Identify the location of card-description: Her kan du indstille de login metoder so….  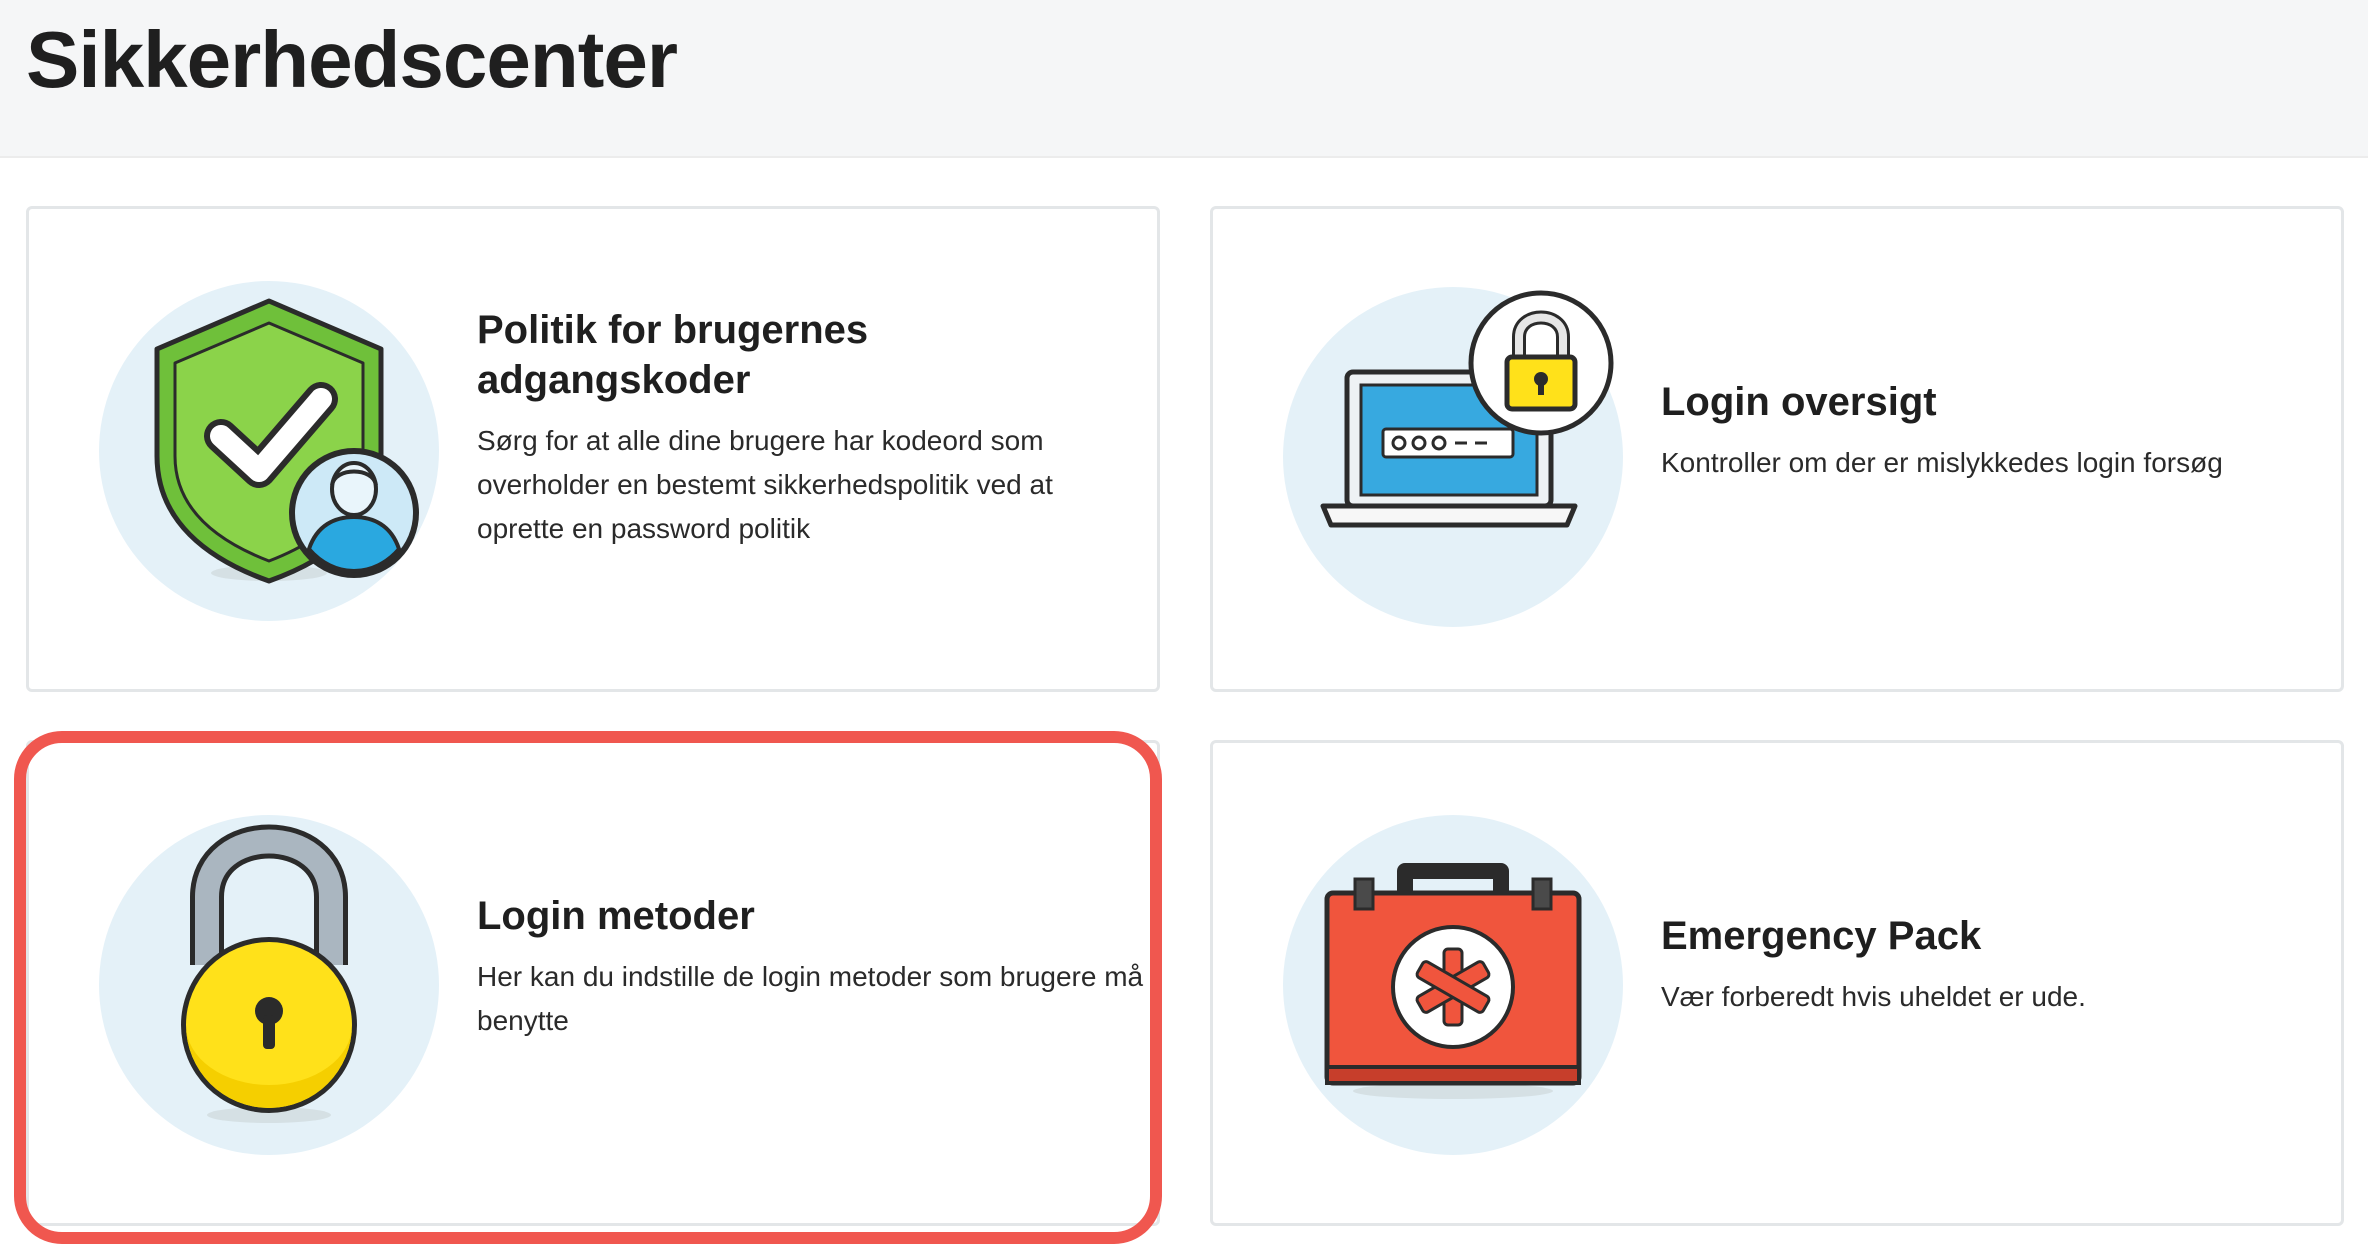
(810, 998).